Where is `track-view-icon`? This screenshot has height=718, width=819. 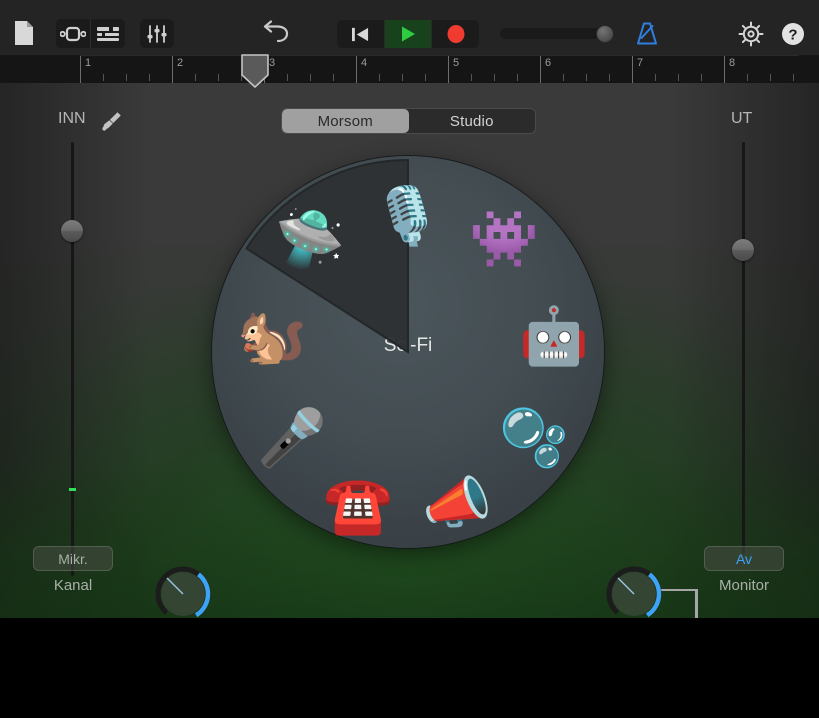
track-view-icon is located at coordinates (108, 33).